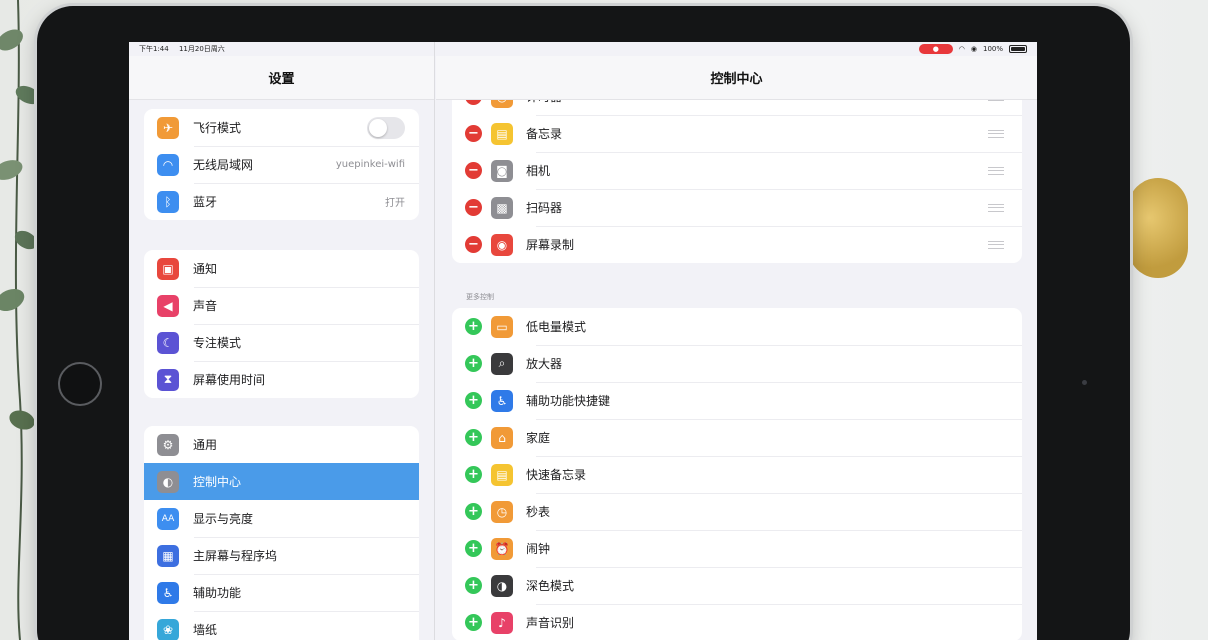 Image resolution: width=1208 pixels, height=640 pixels. What do you see at coordinates (386, 127) in the screenshot?
I see `airplane-mode-toggle` at bounding box center [386, 127].